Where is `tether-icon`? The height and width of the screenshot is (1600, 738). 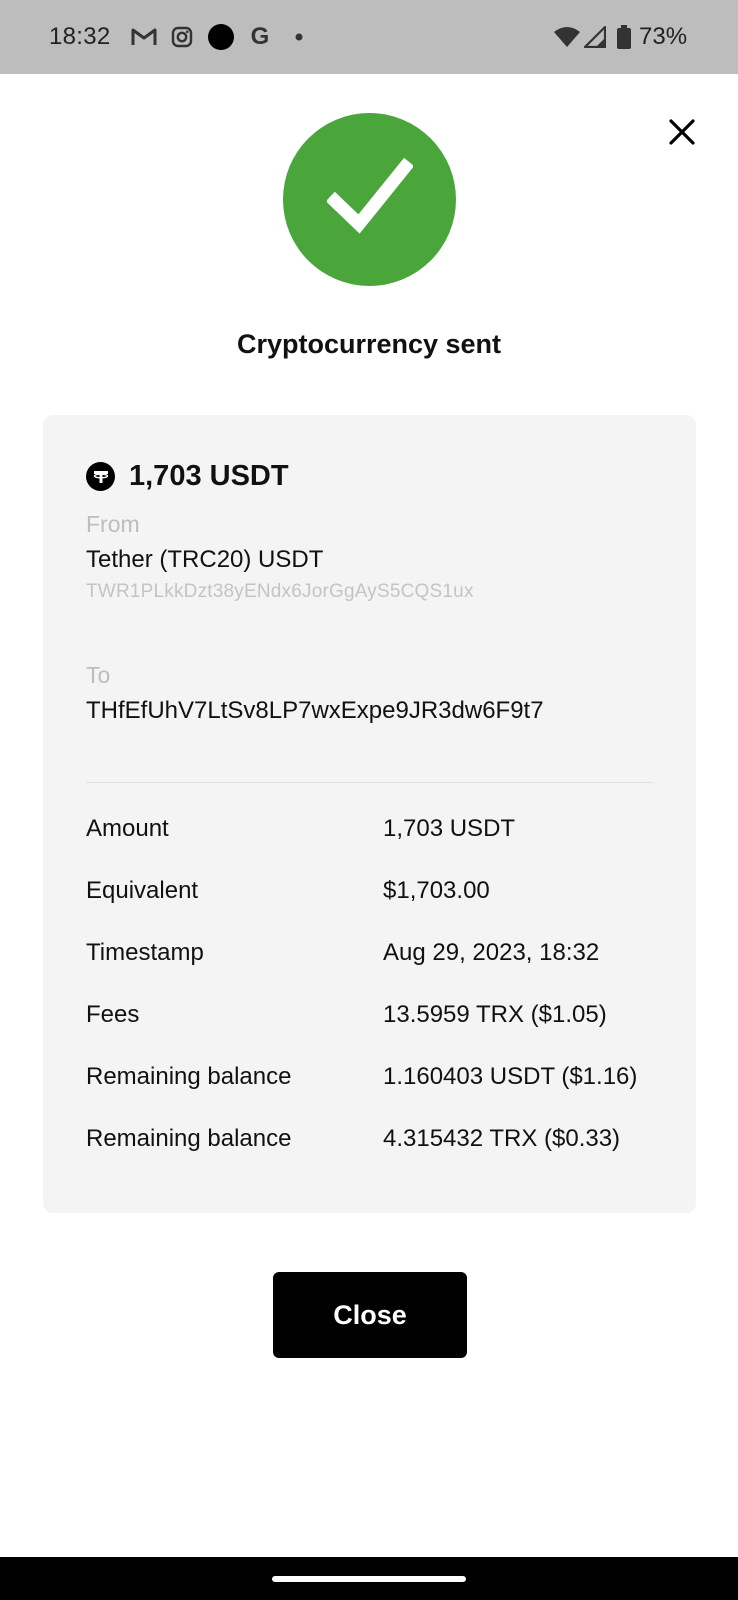
tether-icon is located at coordinates (100, 476).